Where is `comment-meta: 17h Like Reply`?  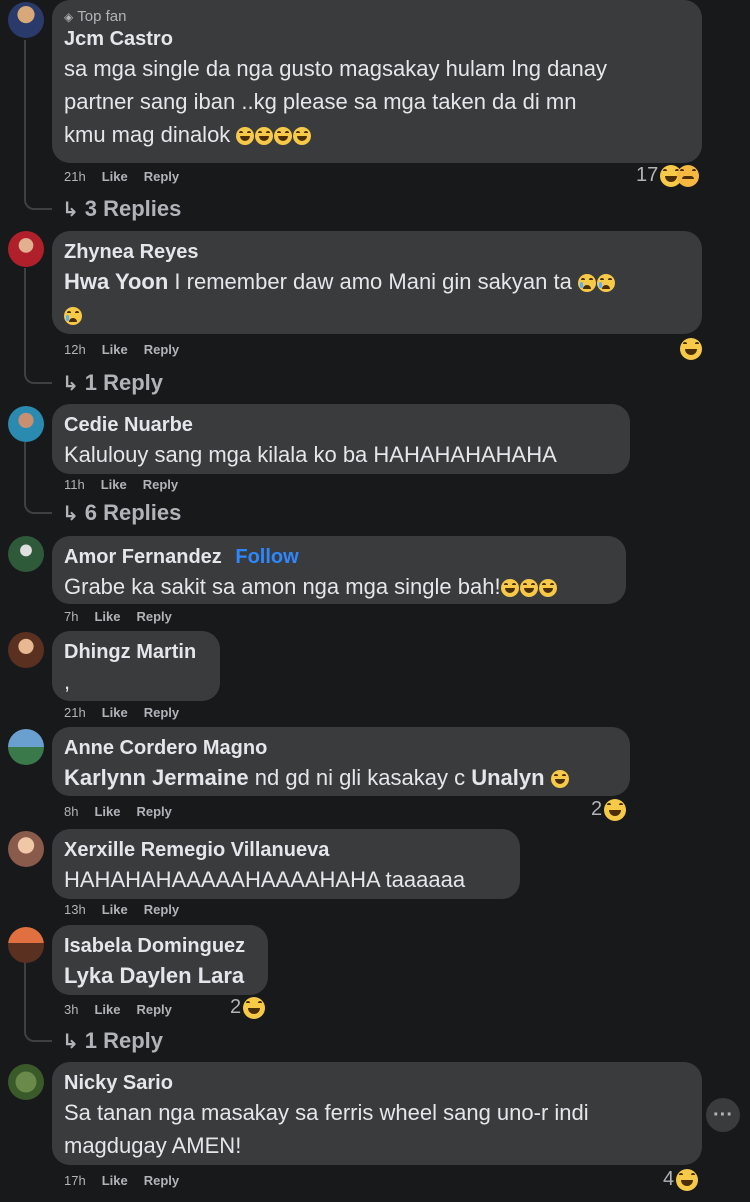
comment-meta: 17h Like Reply is located at coordinates (121, 1181).